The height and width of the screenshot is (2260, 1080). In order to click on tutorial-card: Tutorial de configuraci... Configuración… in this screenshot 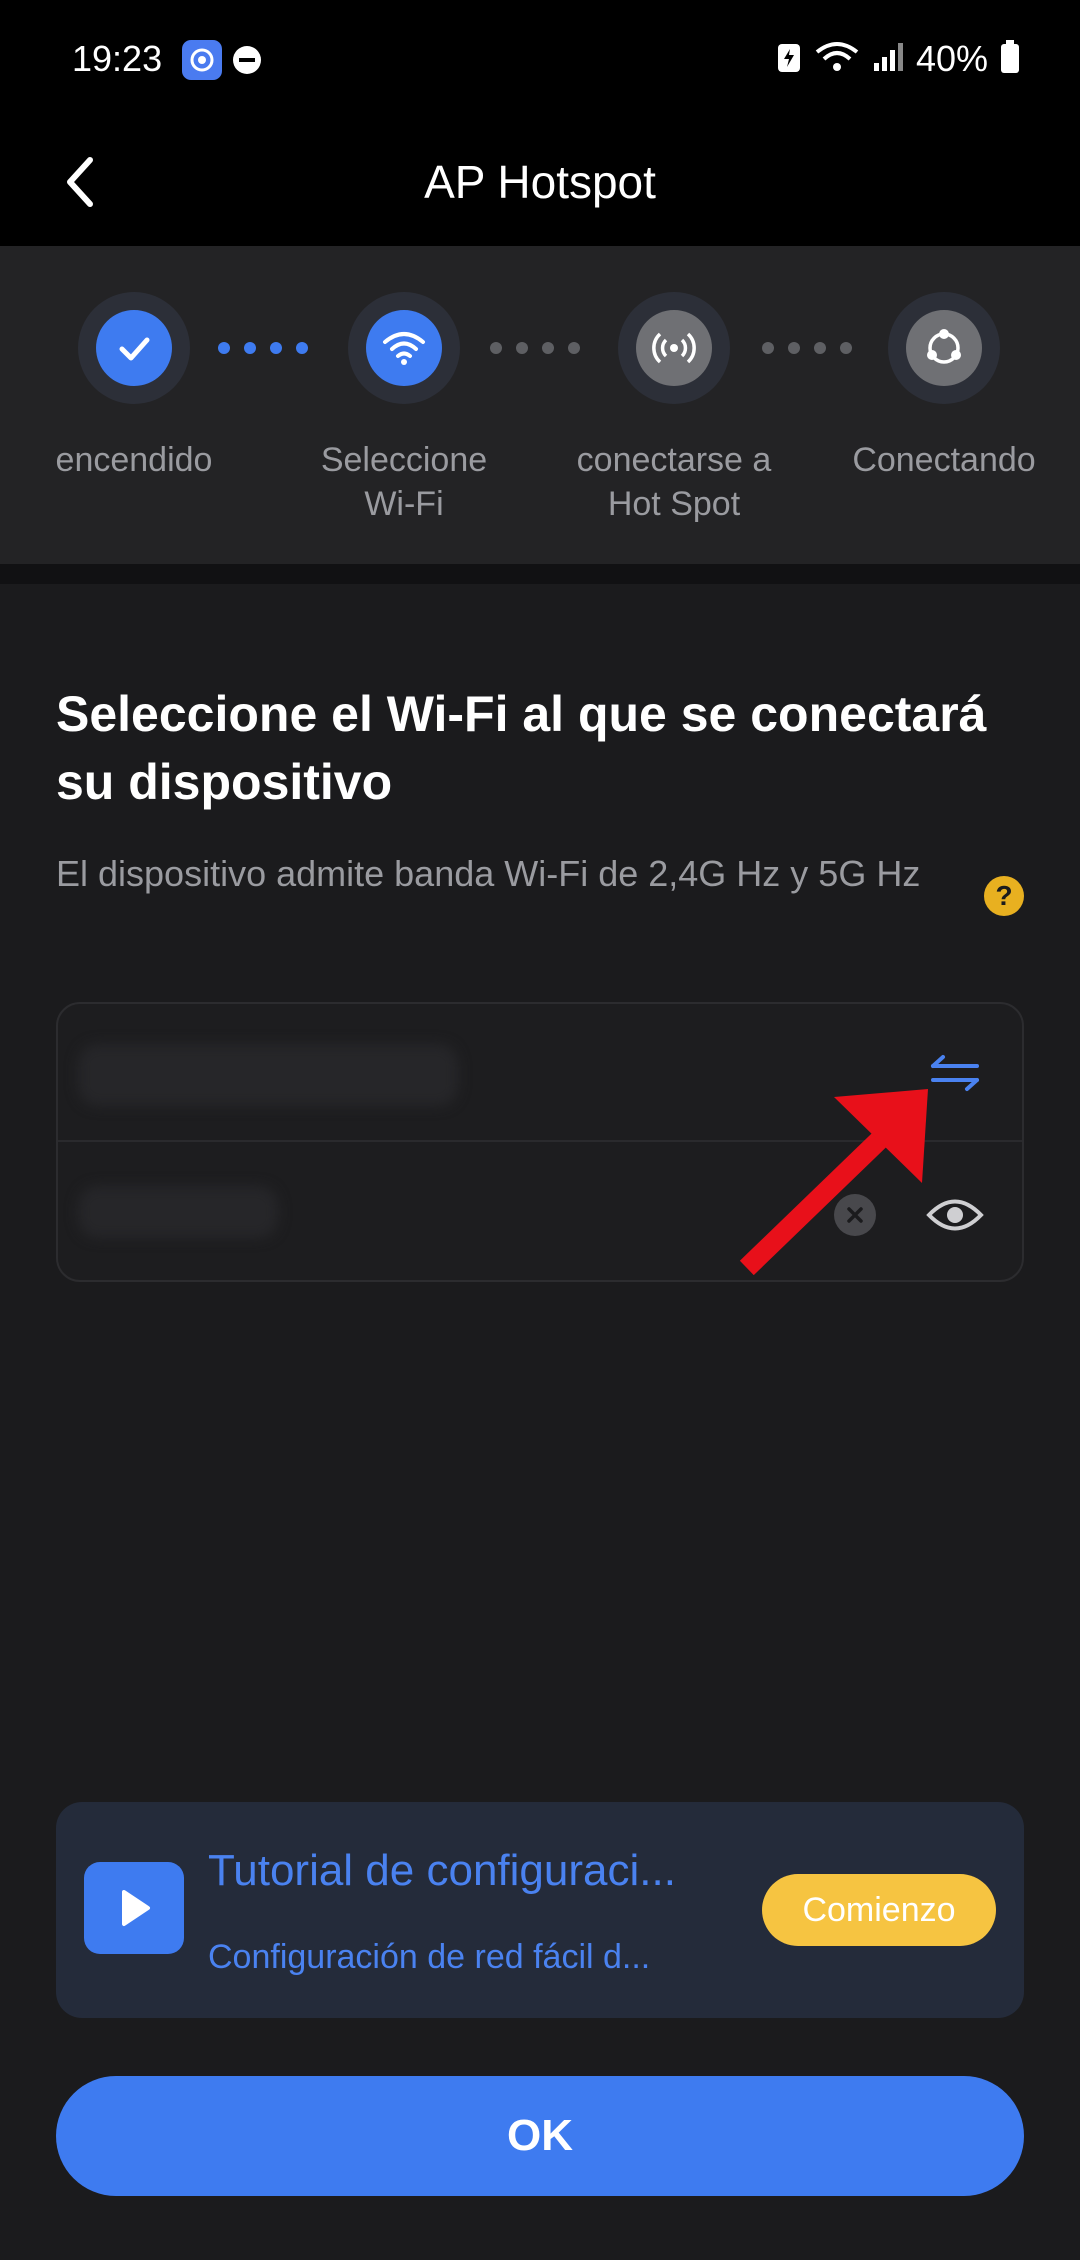, I will do `click(540, 1910)`.